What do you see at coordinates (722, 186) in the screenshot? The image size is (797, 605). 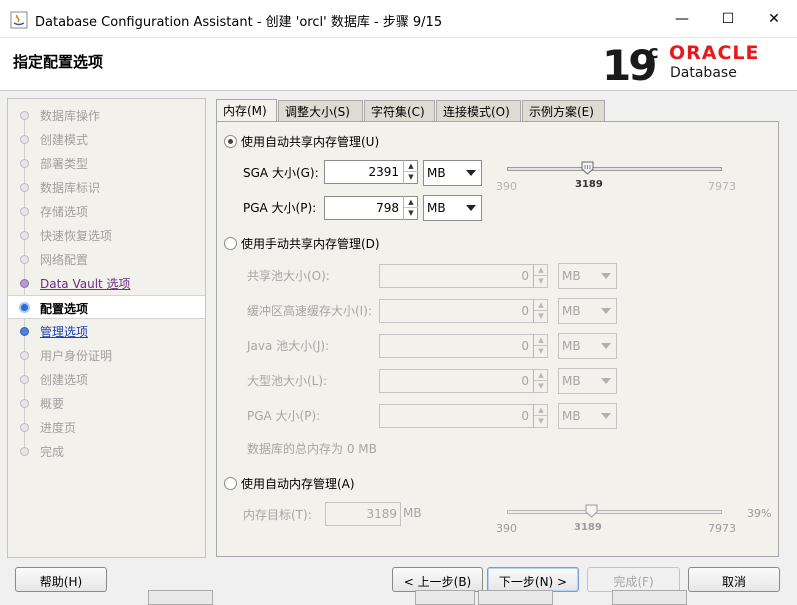 I see `sga-slider-max: 7973` at bounding box center [722, 186].